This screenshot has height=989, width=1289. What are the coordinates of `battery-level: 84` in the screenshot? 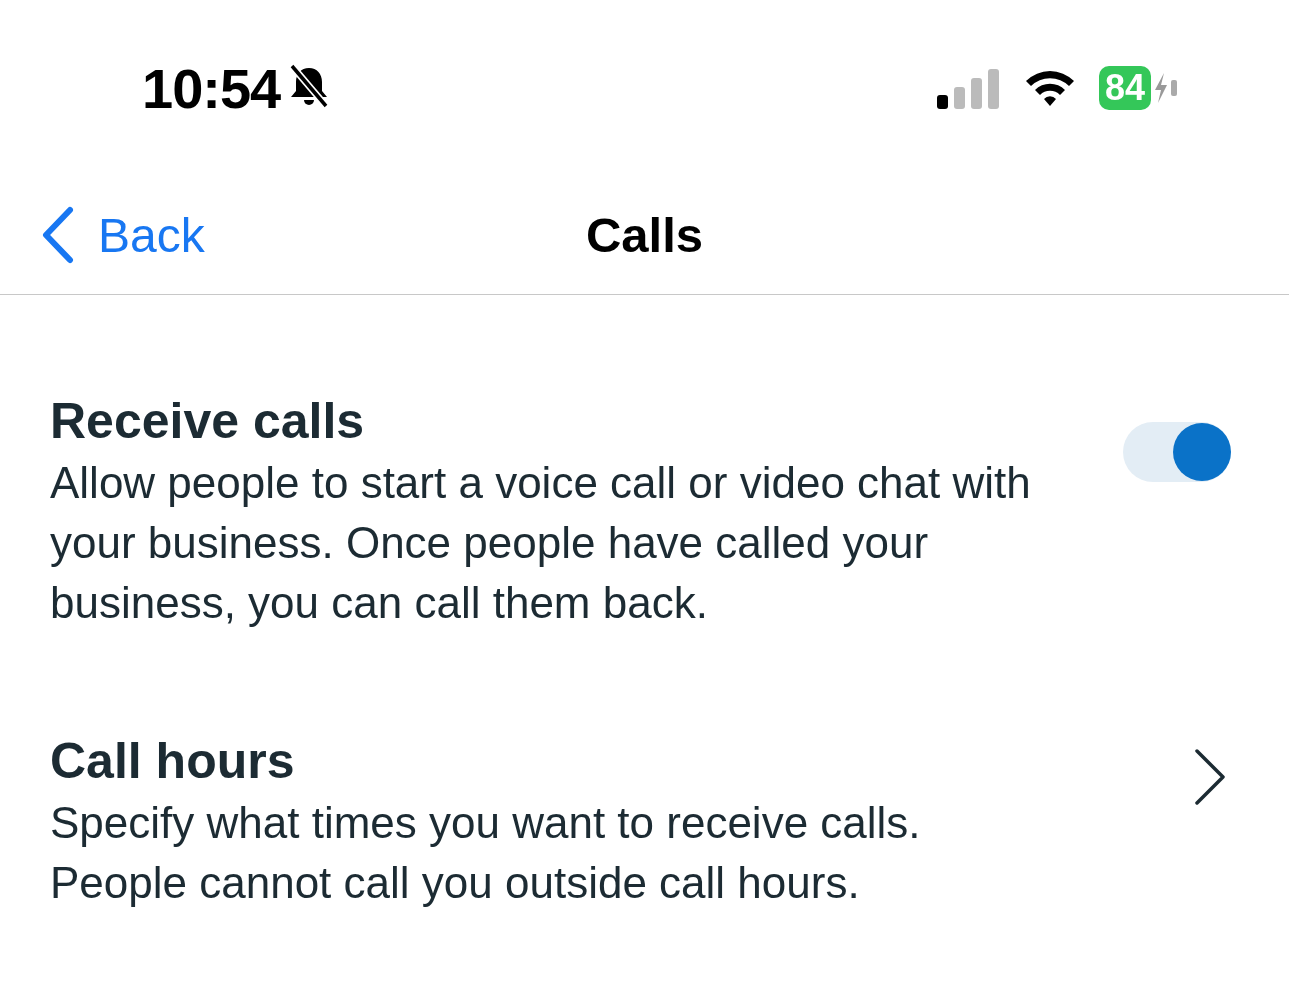 It's located at (1124, 88).